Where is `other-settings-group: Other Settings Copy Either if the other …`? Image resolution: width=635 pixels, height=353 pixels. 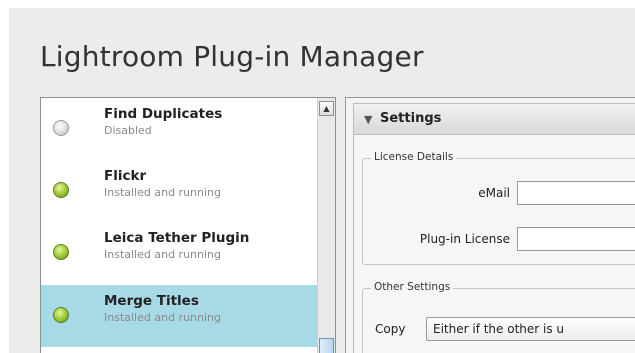
other-settings-group: Other Settings Copy Either if the other … is located at coordinates (498, 317).